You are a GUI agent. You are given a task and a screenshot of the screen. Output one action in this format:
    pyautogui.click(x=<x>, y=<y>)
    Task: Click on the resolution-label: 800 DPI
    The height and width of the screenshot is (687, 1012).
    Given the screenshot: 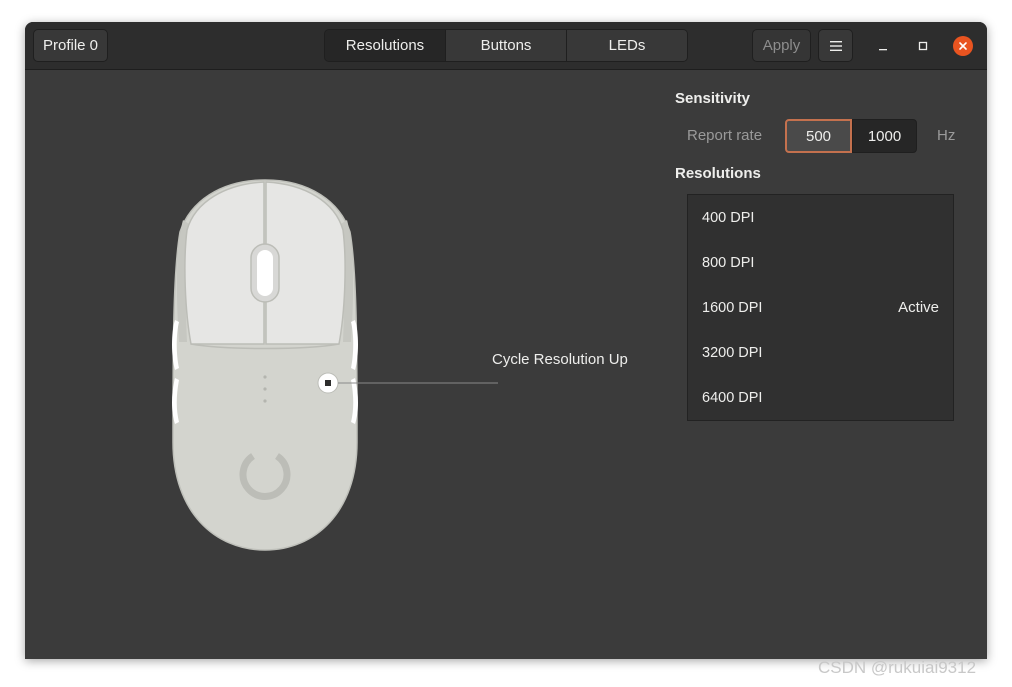 What is the action you would take?
    pyautogui.click(x=728, y=262)
    